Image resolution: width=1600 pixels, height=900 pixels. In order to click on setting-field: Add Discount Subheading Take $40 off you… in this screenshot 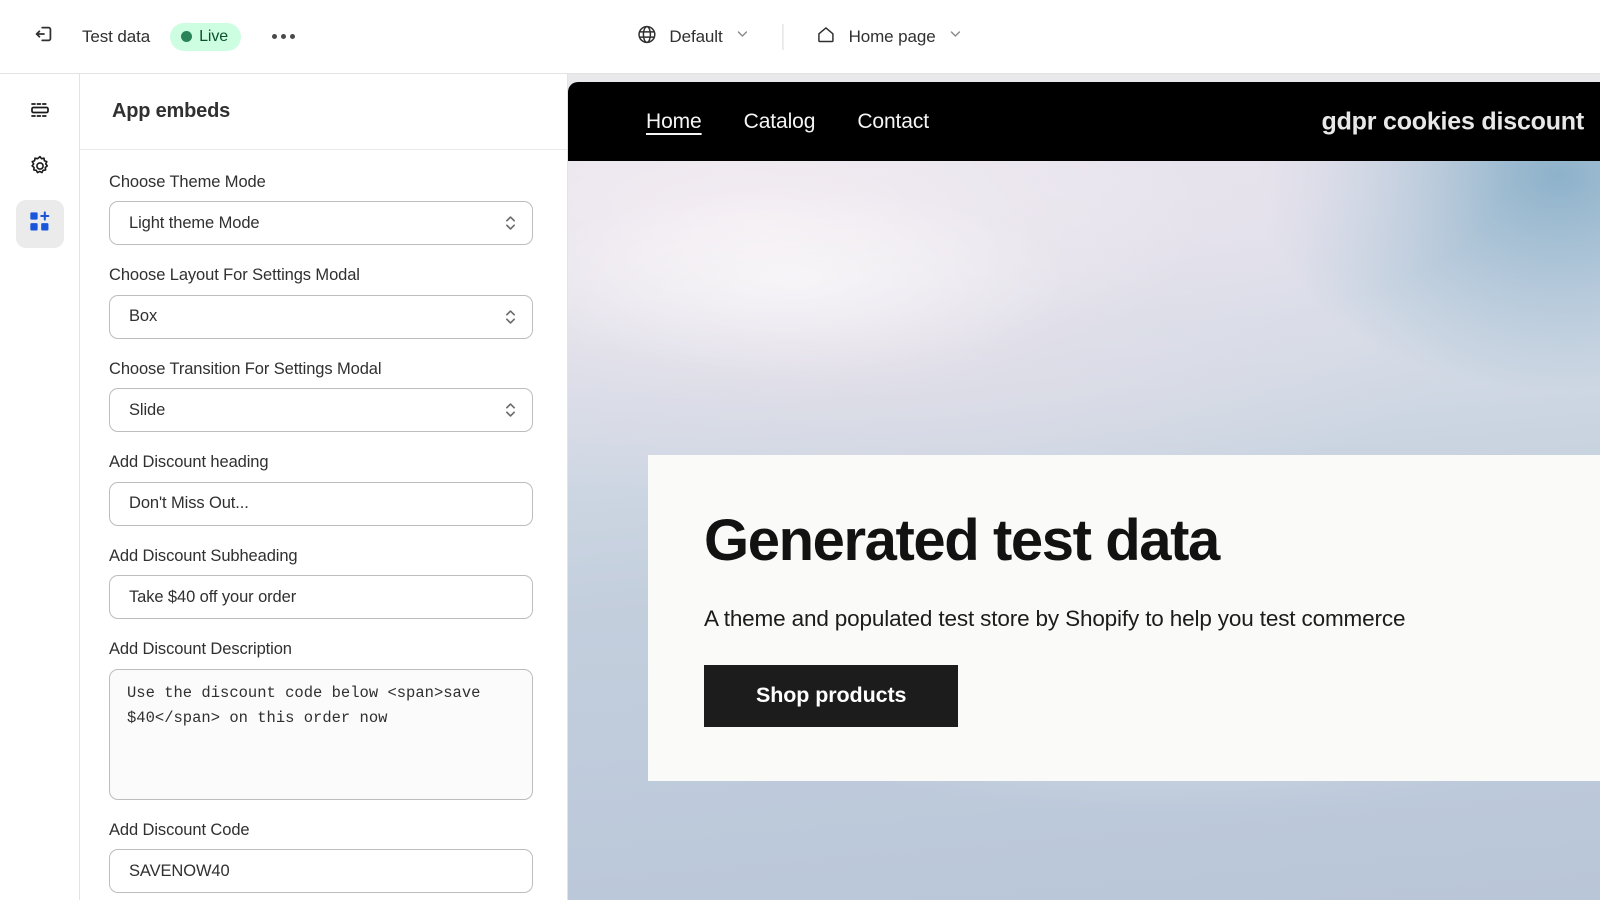, I will do `click(323, 583)`.